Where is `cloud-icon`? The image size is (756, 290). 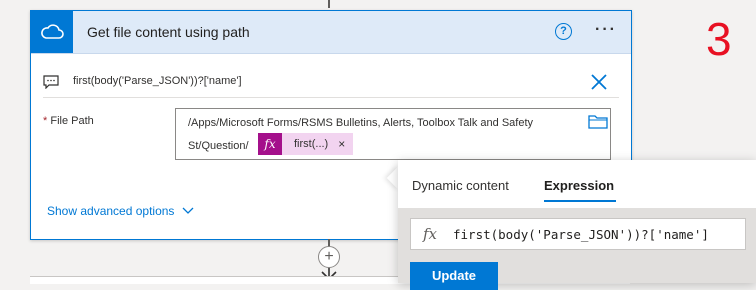 cloud-icon is located at coordinates (52, 32).